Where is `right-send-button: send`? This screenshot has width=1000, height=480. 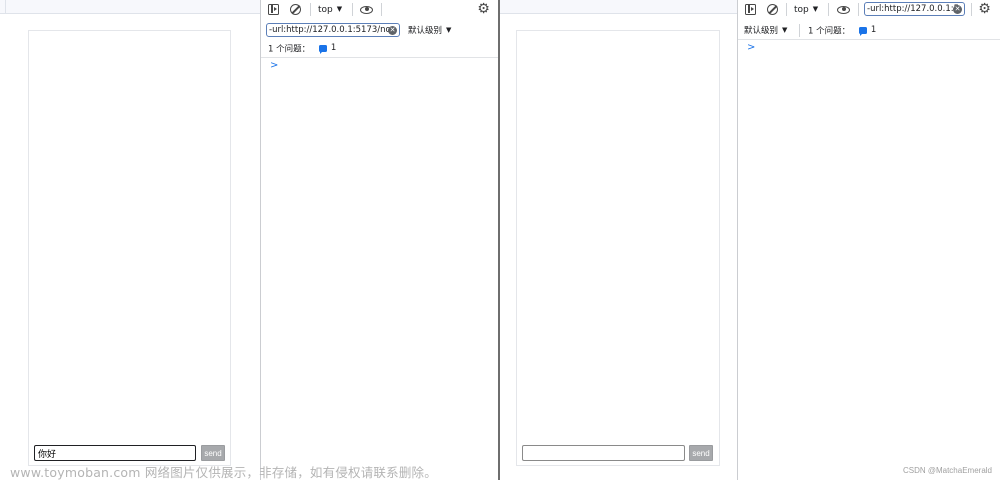 right-send-button: send is located at coordinates (701, 453).